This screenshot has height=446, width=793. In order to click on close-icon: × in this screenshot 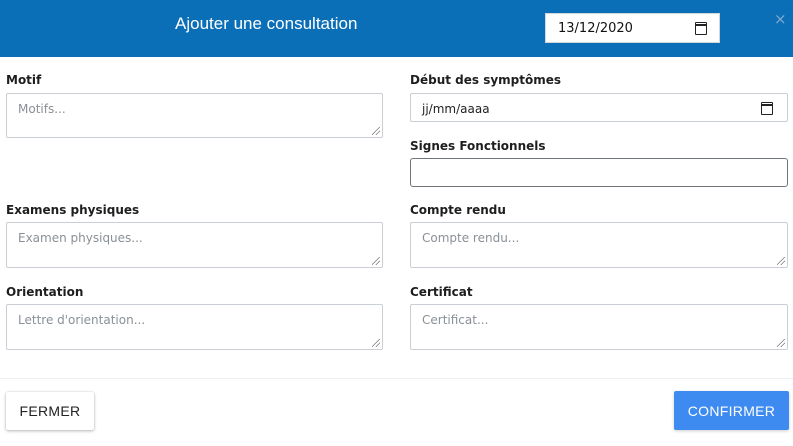, I will do `click(780, 19)`.